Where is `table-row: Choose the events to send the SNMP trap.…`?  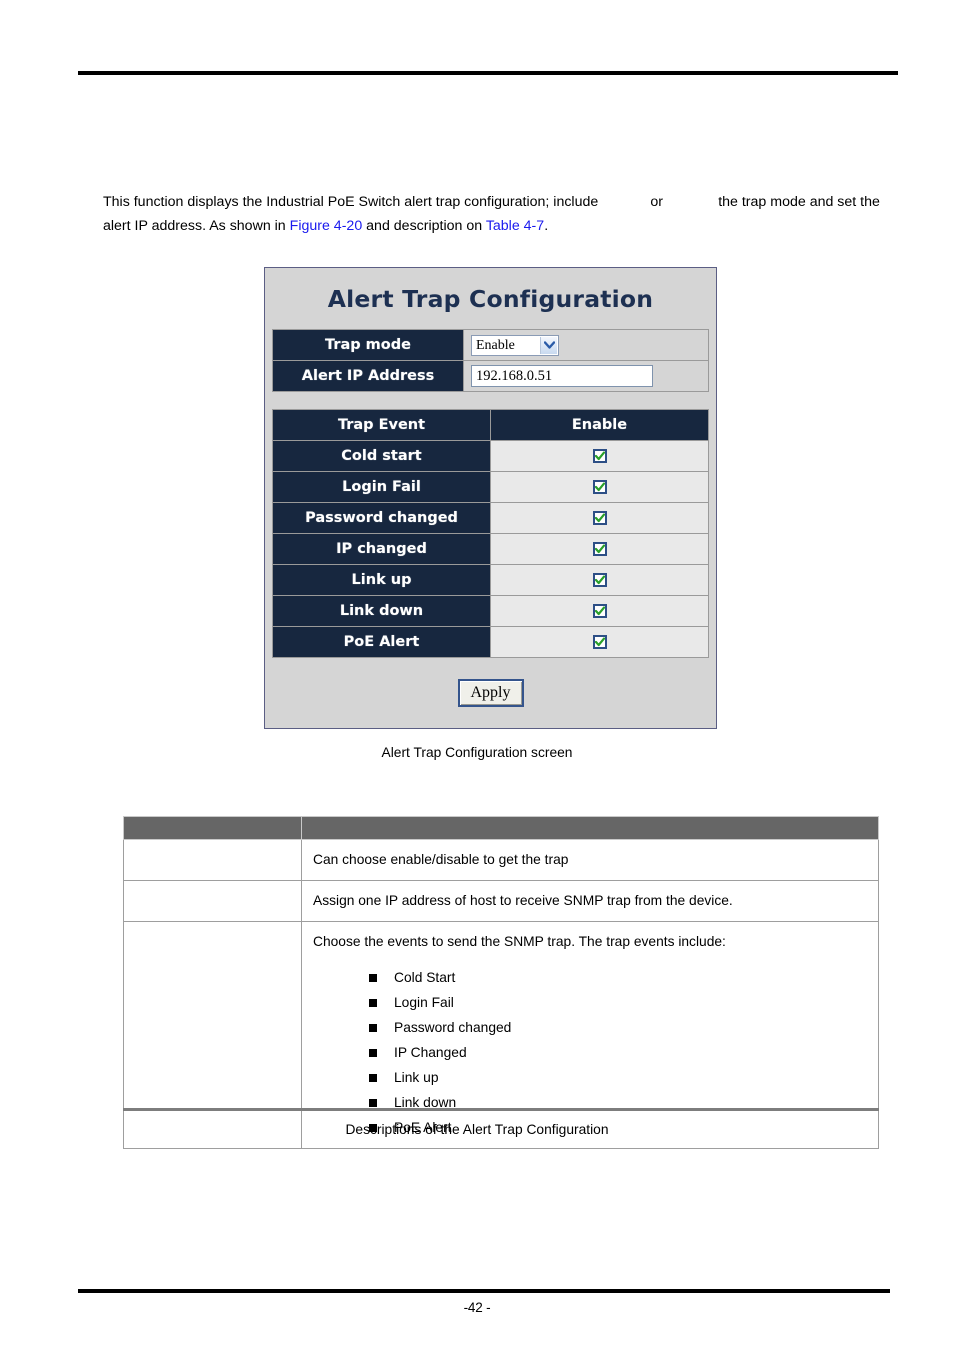 table-row: Choose the events to send the SNMP trap.… is located at coordinates (501, 1035).